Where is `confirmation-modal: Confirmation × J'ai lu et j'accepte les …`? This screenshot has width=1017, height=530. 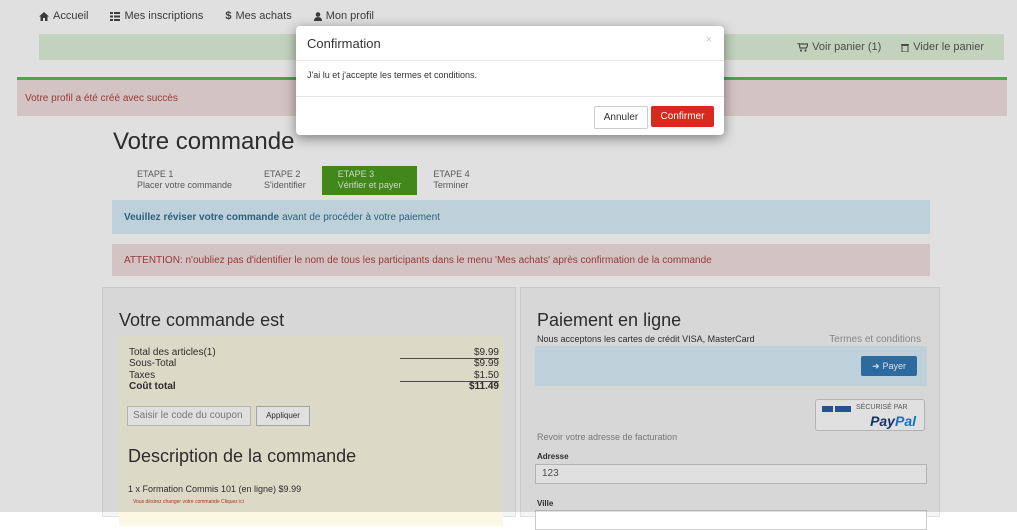
confirmation-modal: Confirmation × J'ai lu et j'accepte les … is located at coordinates (510, 80).